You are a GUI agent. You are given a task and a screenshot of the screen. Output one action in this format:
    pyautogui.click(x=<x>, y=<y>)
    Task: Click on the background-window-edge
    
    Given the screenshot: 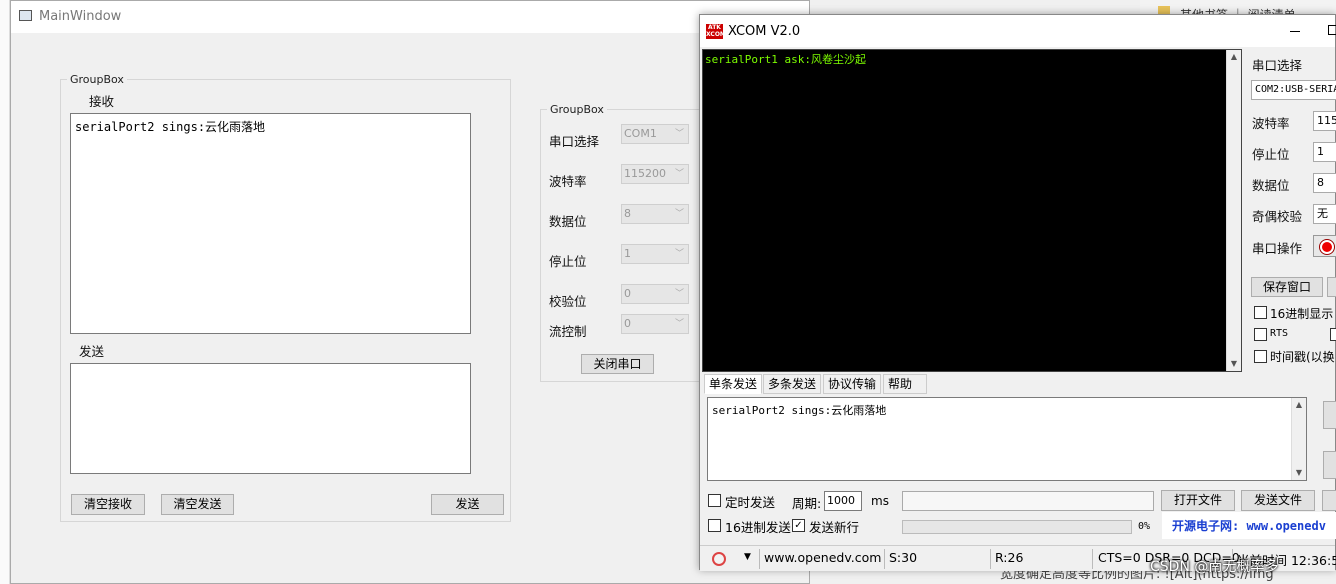 What is the action you would take?
    pyautogui.click(x=5, y=292)
    